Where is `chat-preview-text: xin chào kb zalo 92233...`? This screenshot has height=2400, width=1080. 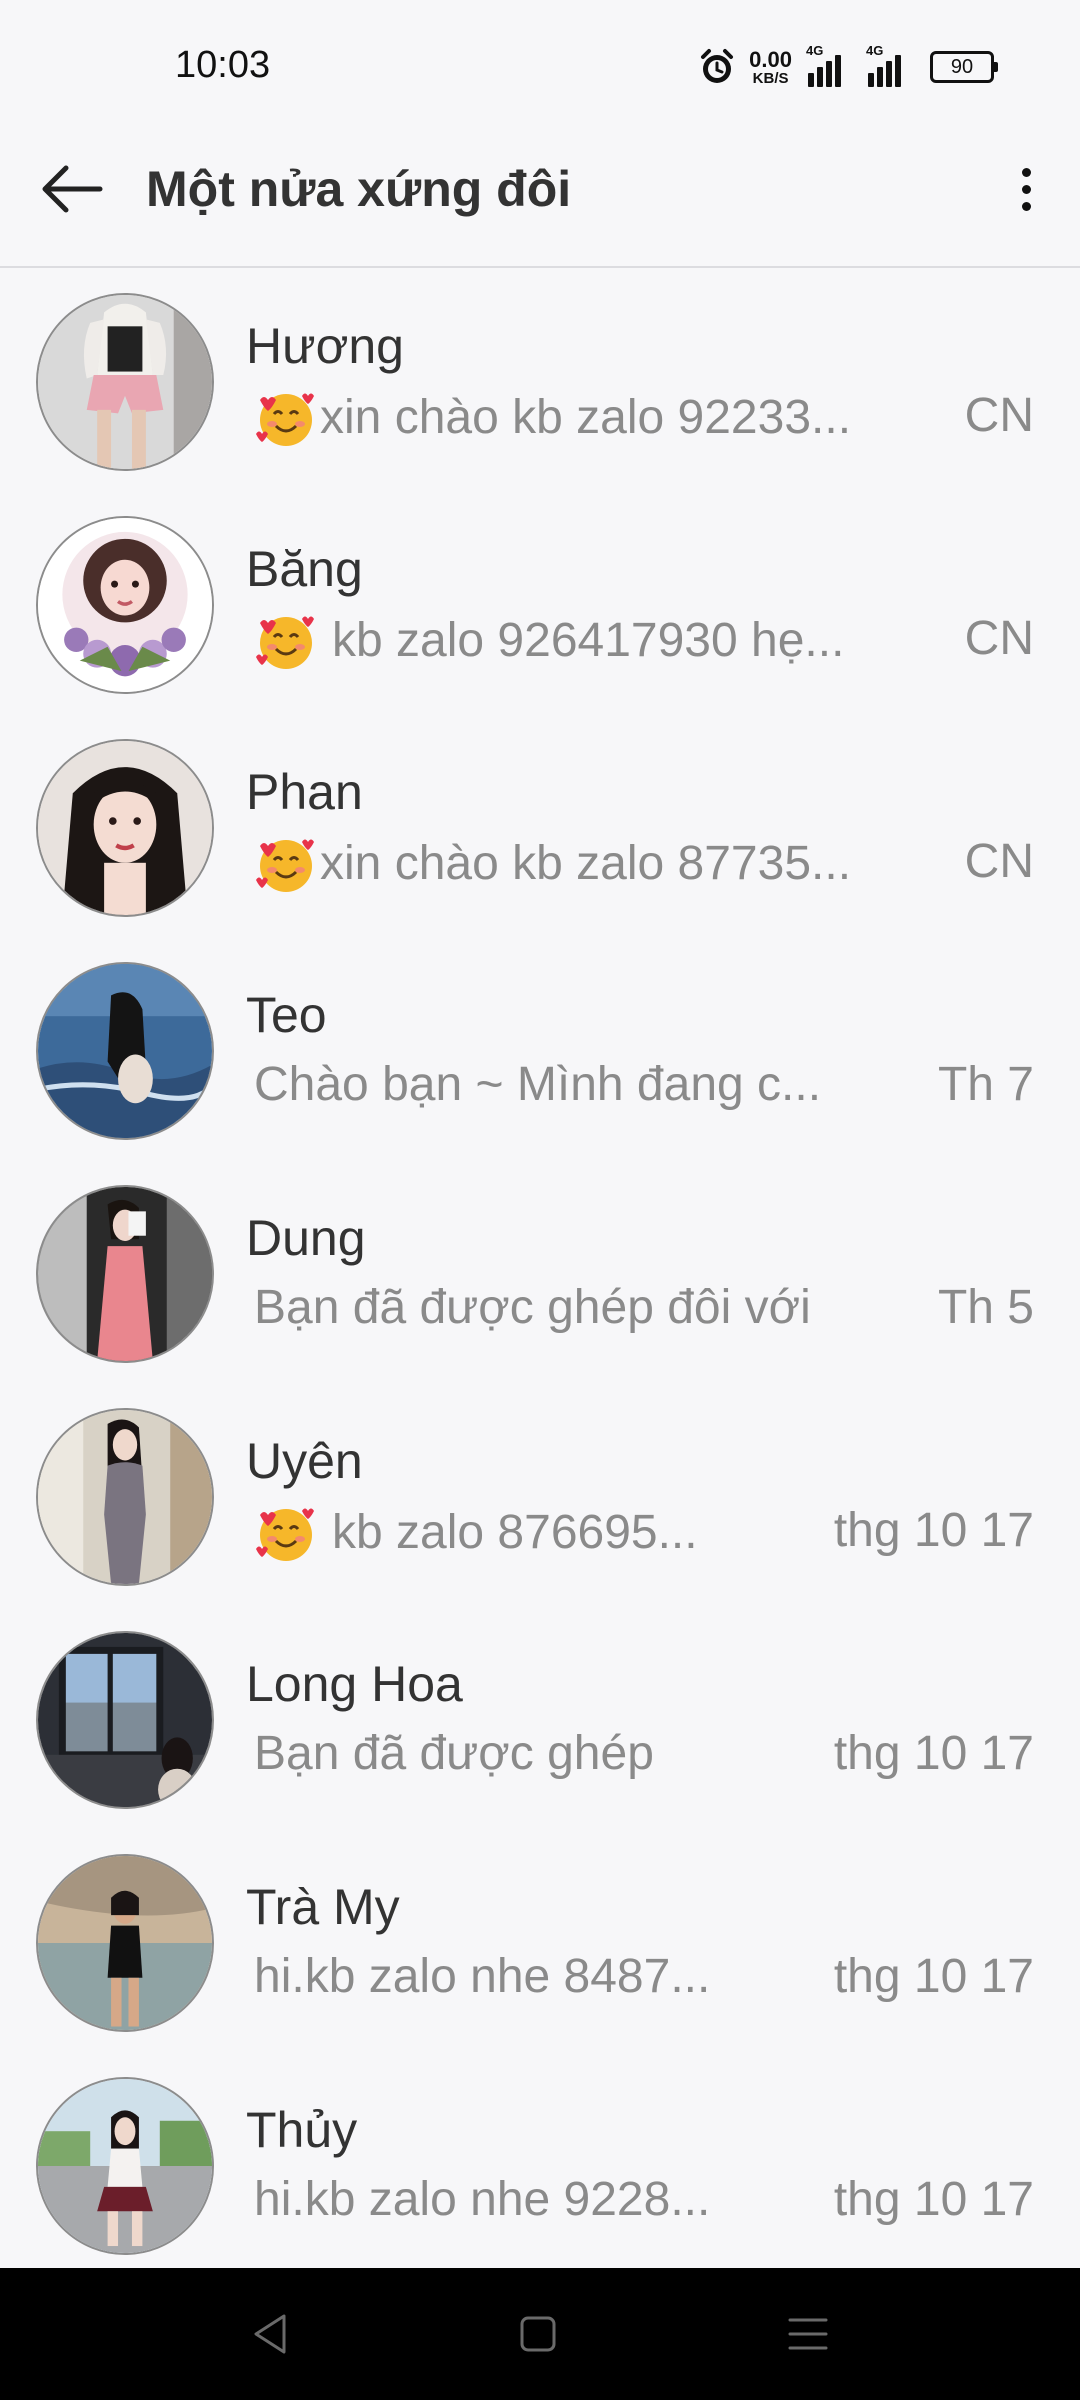
chat-preview-text: xin chào kb zalo 92233... is located at coordinates (586, 417).